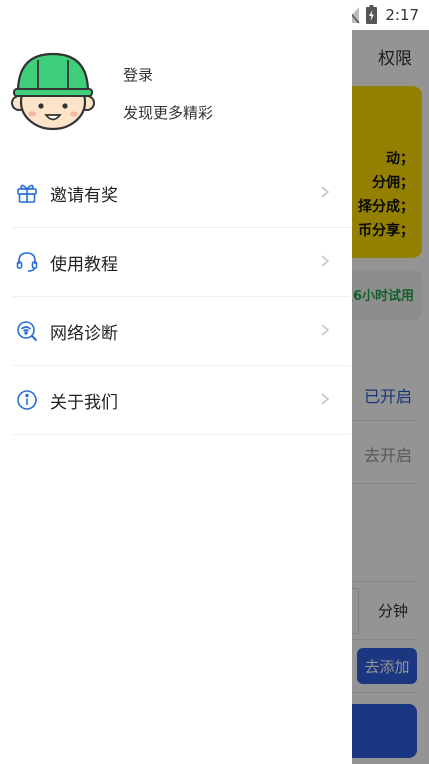  Describe the element at coordinates (84, 195) in the screenshot. I see `menu-item-label: 邀请有奖` at that location.